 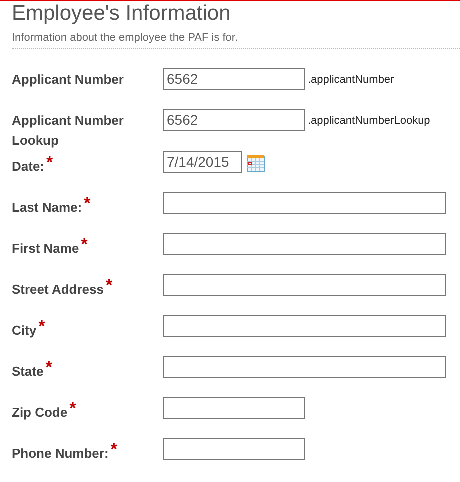 What do you see at coordinates (202, 162) in the screenshot?
I see `date-field: 7/14/2015` at bounding box center [202, 162].